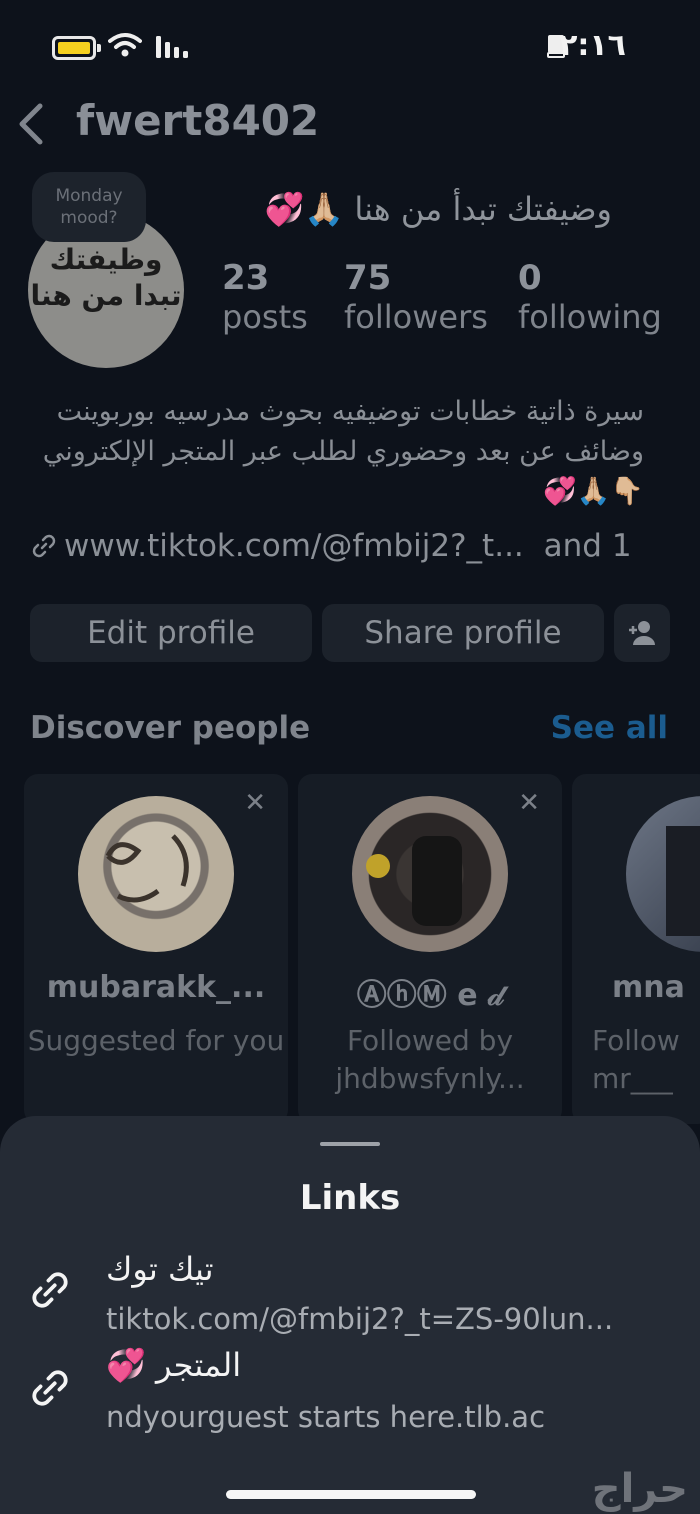  What do you see at coordinates (416, 297) in the screenshot?
I see `stat-followers: 75 followers` at bounding box center [416, 297].